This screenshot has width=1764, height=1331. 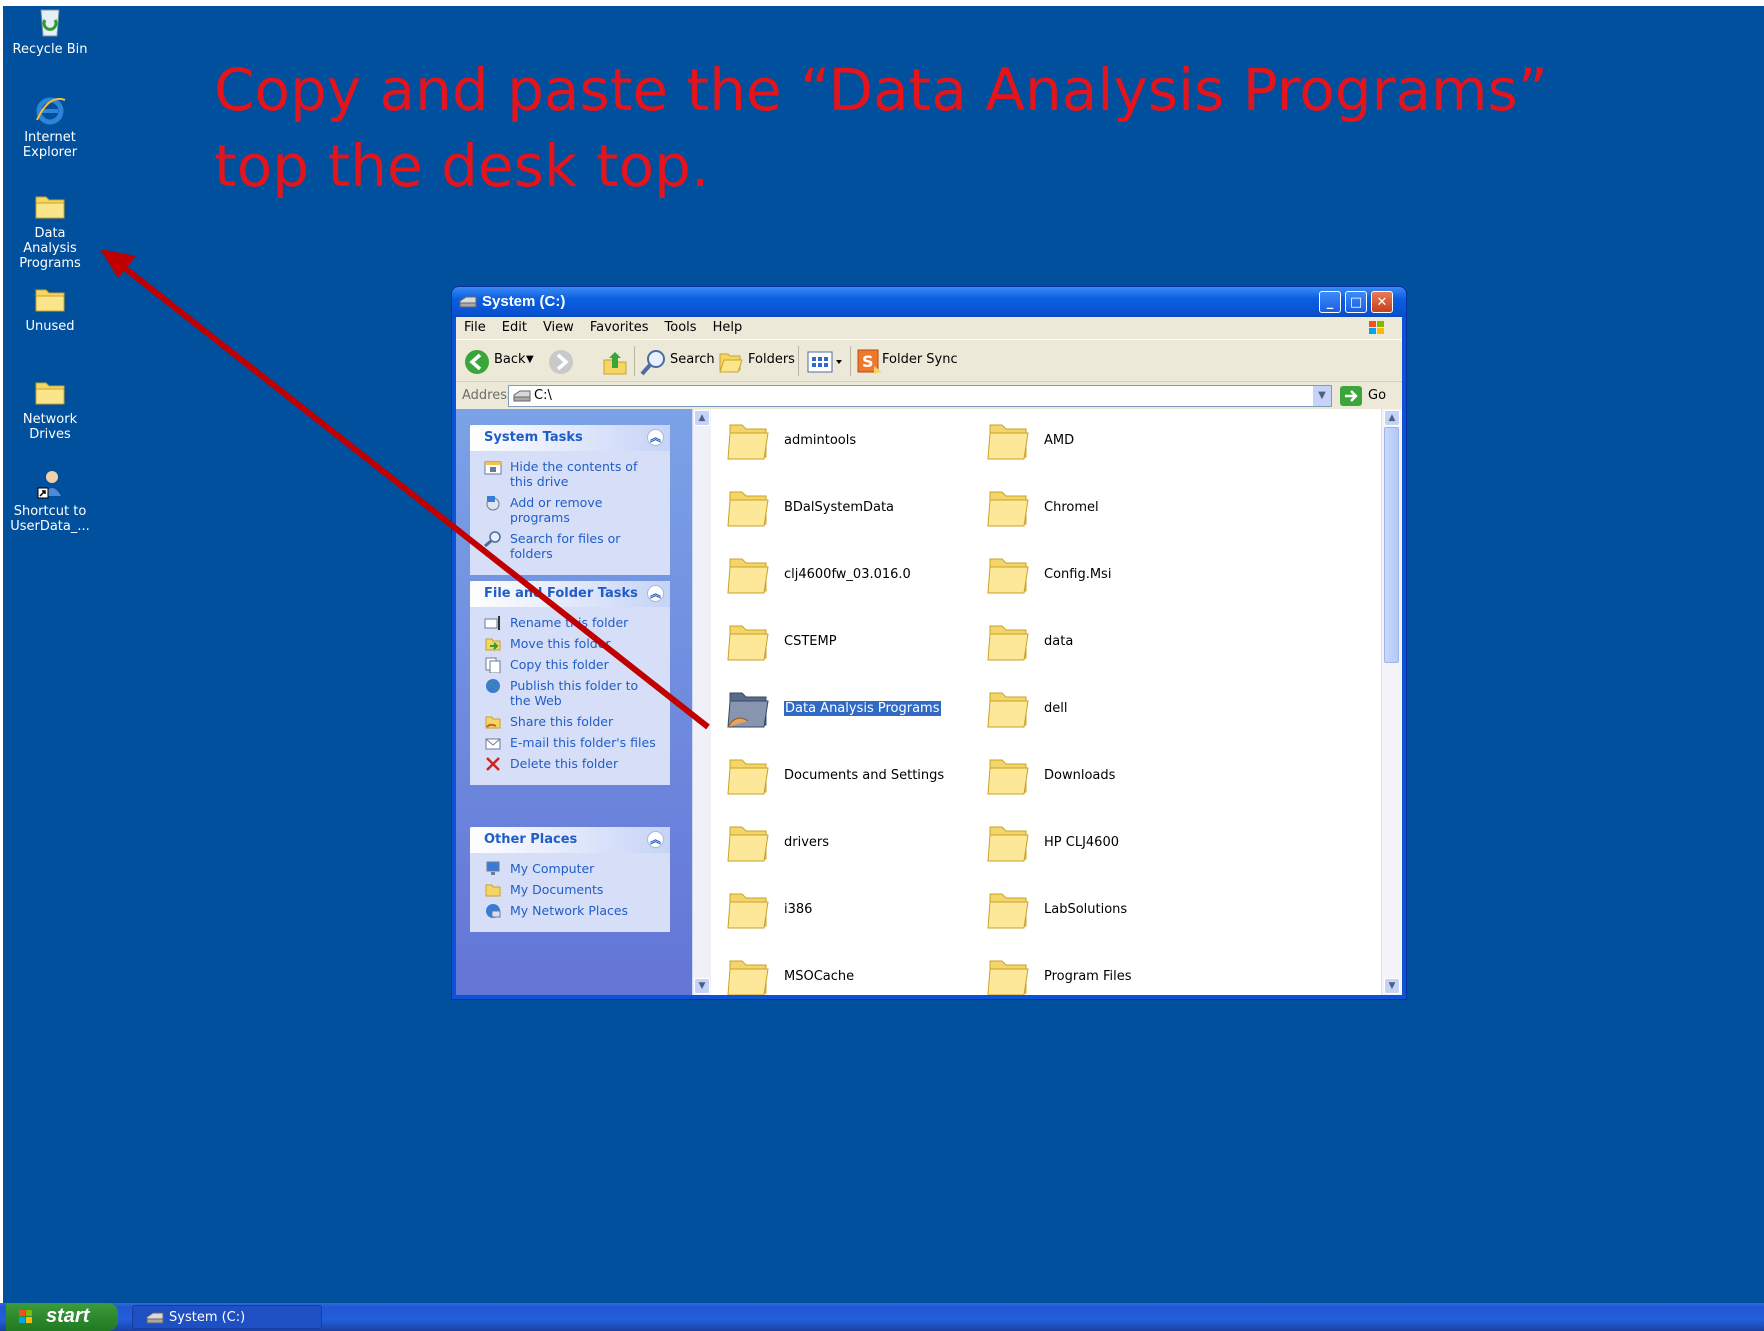 I want to click on task-email-files: E-mail this folder's files, so click(x=572, y=742).